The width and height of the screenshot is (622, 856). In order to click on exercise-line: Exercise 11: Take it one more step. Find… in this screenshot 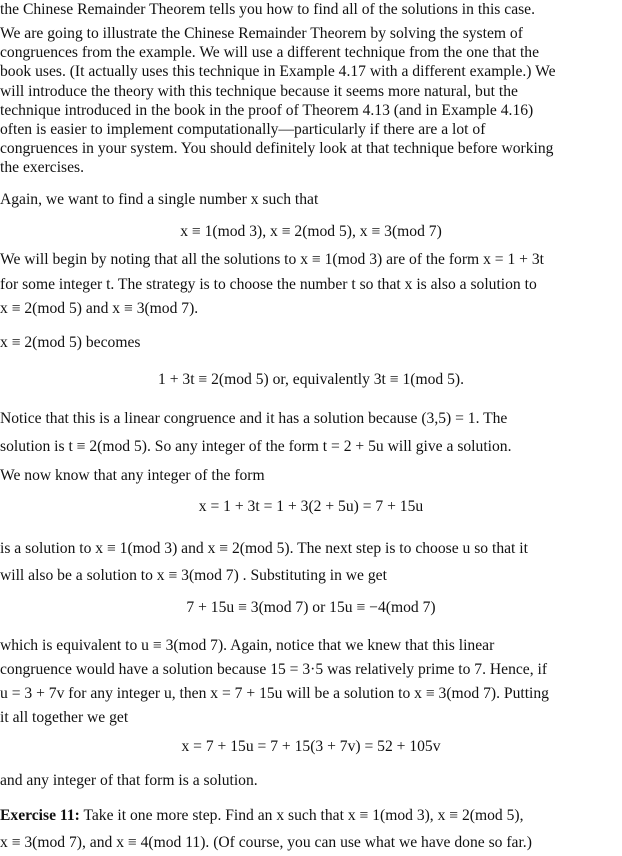, I will do `click(311, 815)`.